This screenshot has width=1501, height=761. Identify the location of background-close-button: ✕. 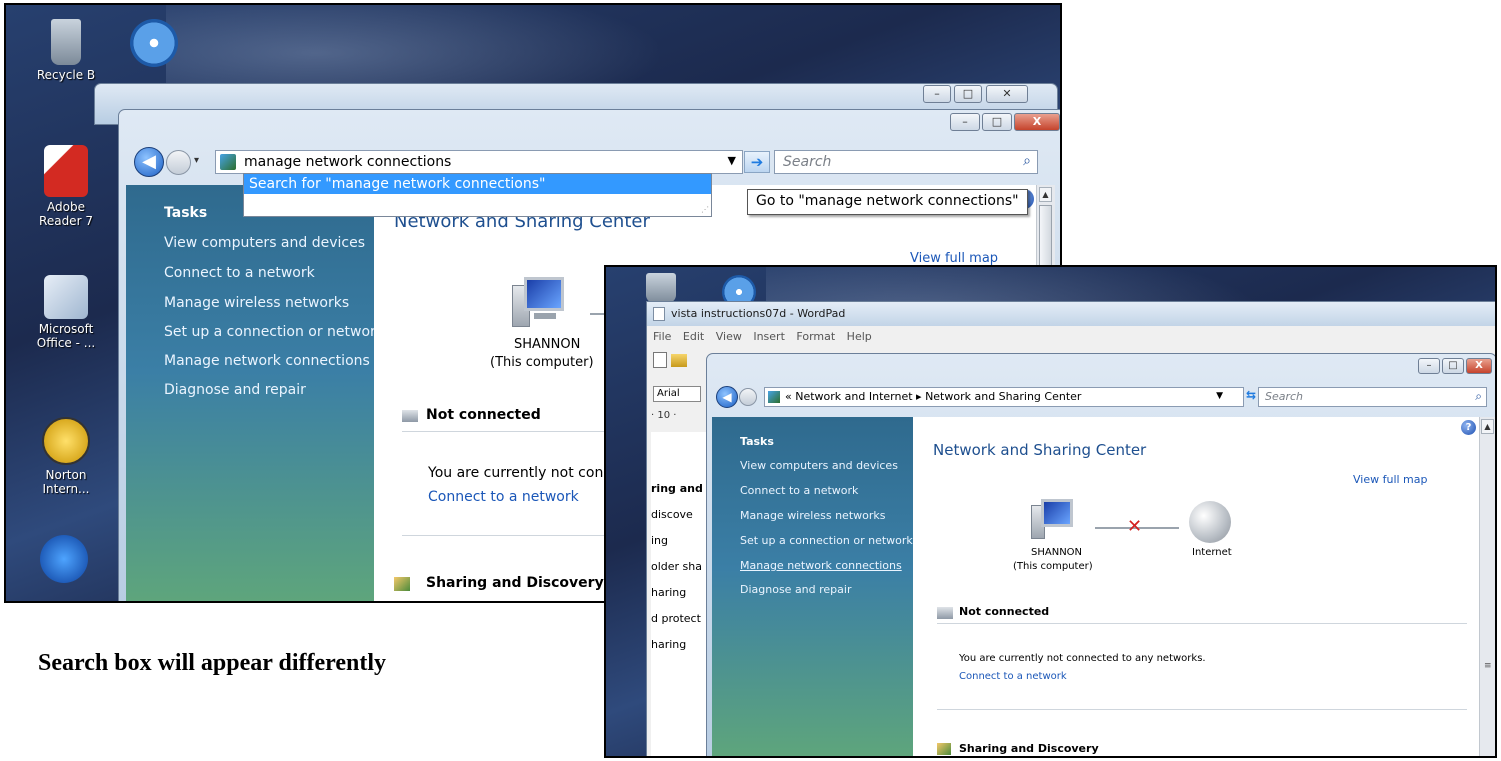
(1007, 94).